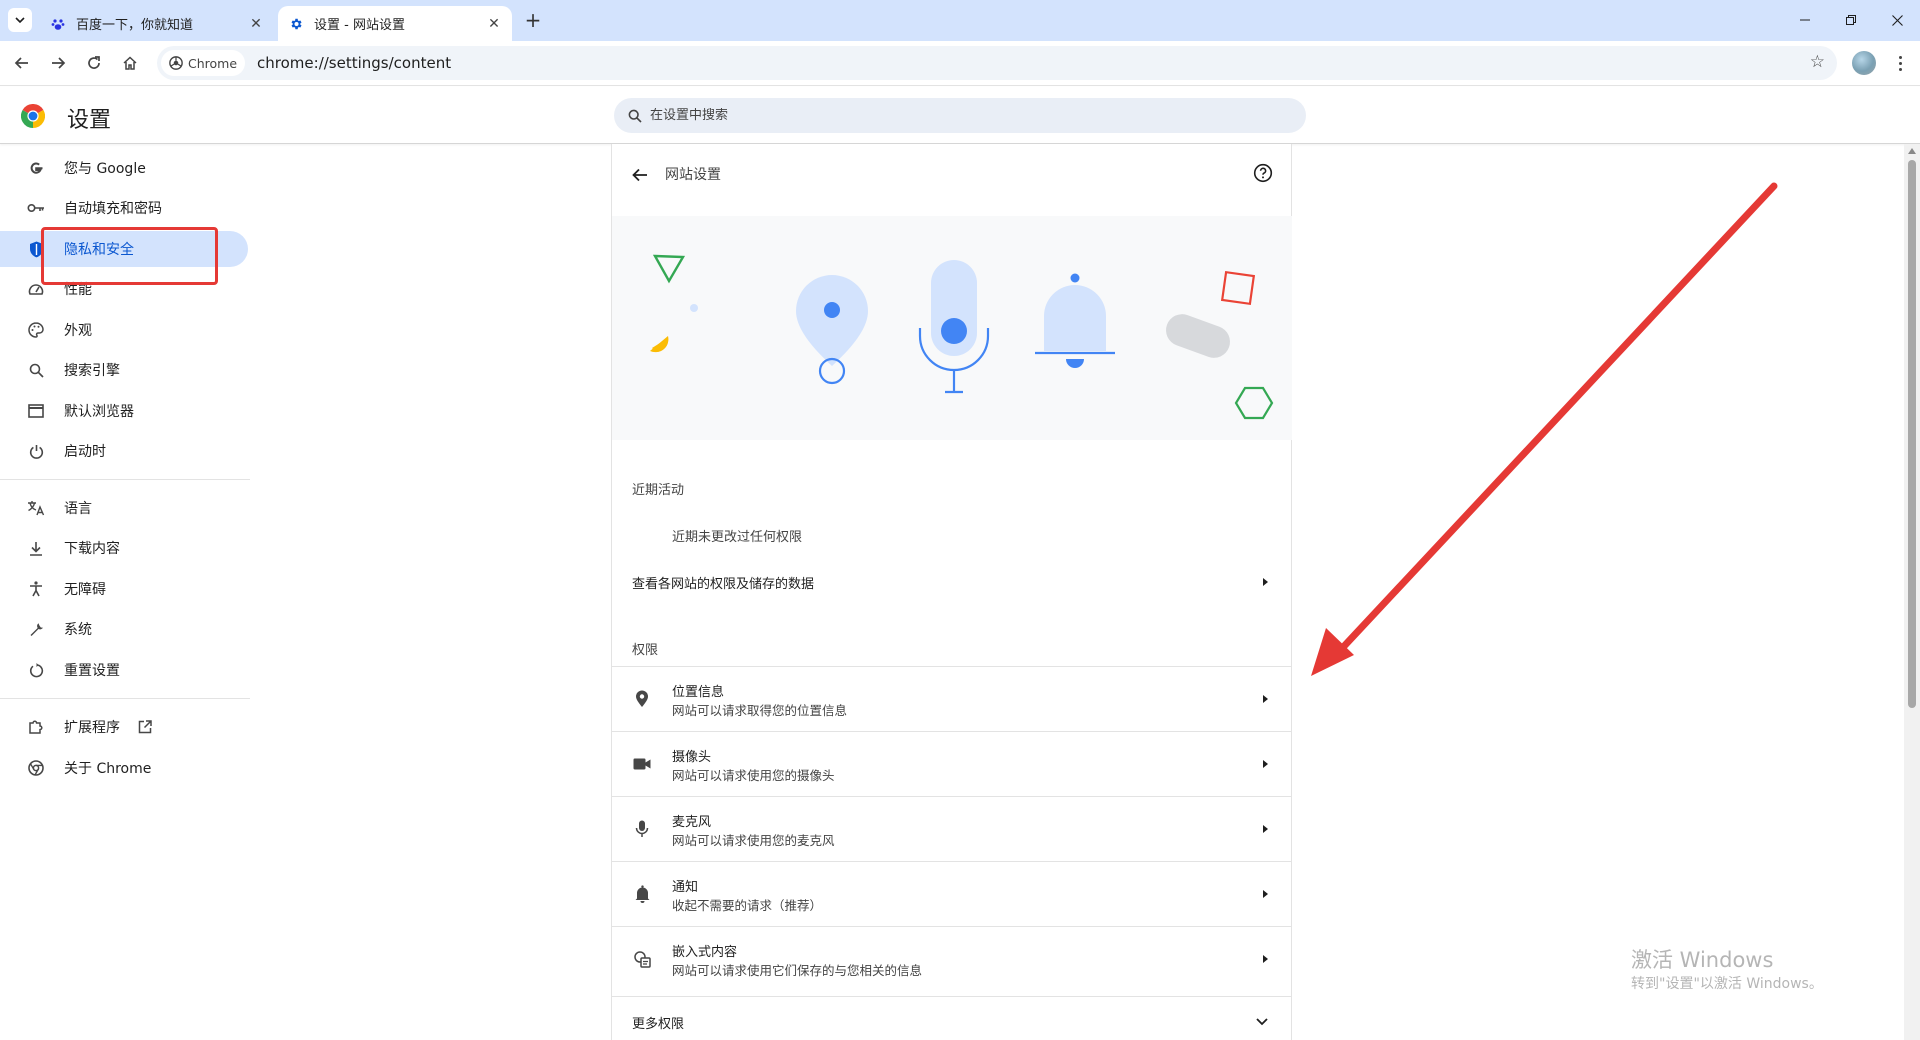 This screenshot has height=1040, width=1920. What do you see at coordinates (997, 63) in the screenshot?
I see `address-bar: Chrome chrome://settings/content ☆` at bounding box center [997, 63].